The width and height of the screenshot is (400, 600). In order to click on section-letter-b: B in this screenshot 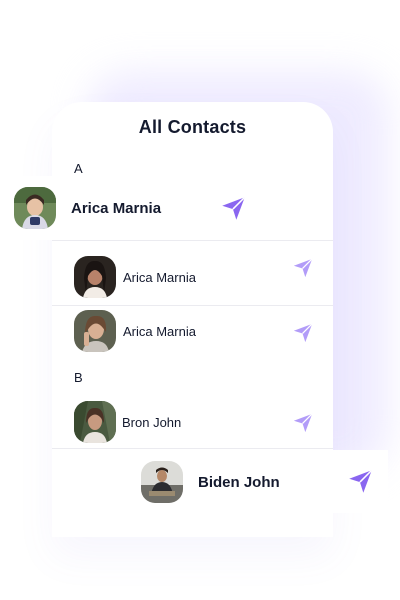, I will do `click(78, 377)`.